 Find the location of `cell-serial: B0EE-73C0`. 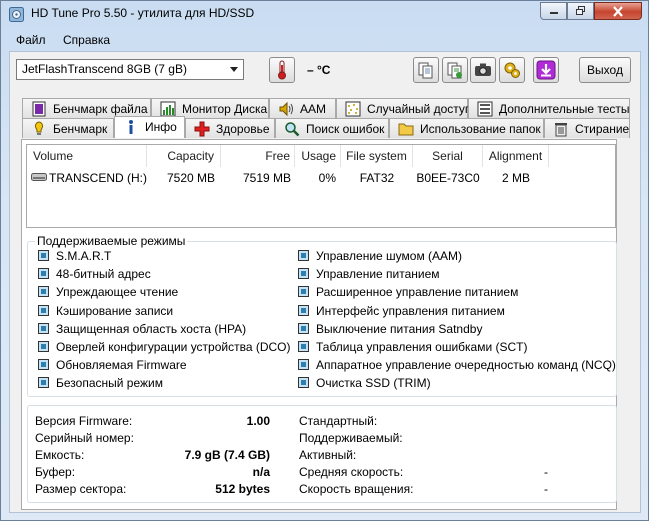

cell-serial: B0EE-73C0 is located at coordinates (448, 178).